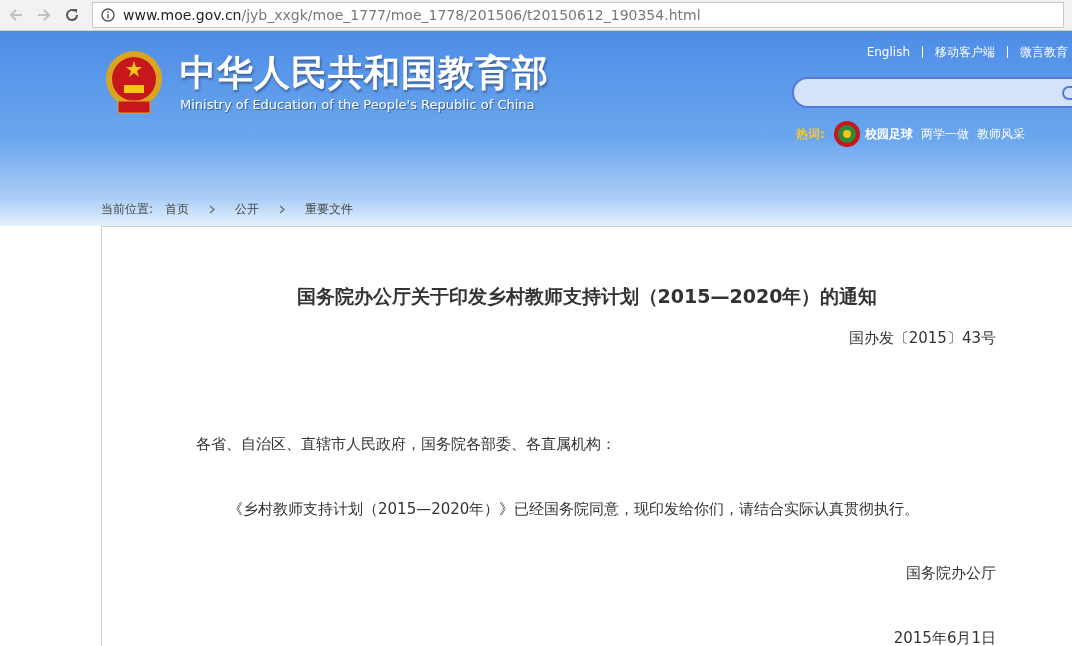  I want to click on reload-icon, so click(72, 15).